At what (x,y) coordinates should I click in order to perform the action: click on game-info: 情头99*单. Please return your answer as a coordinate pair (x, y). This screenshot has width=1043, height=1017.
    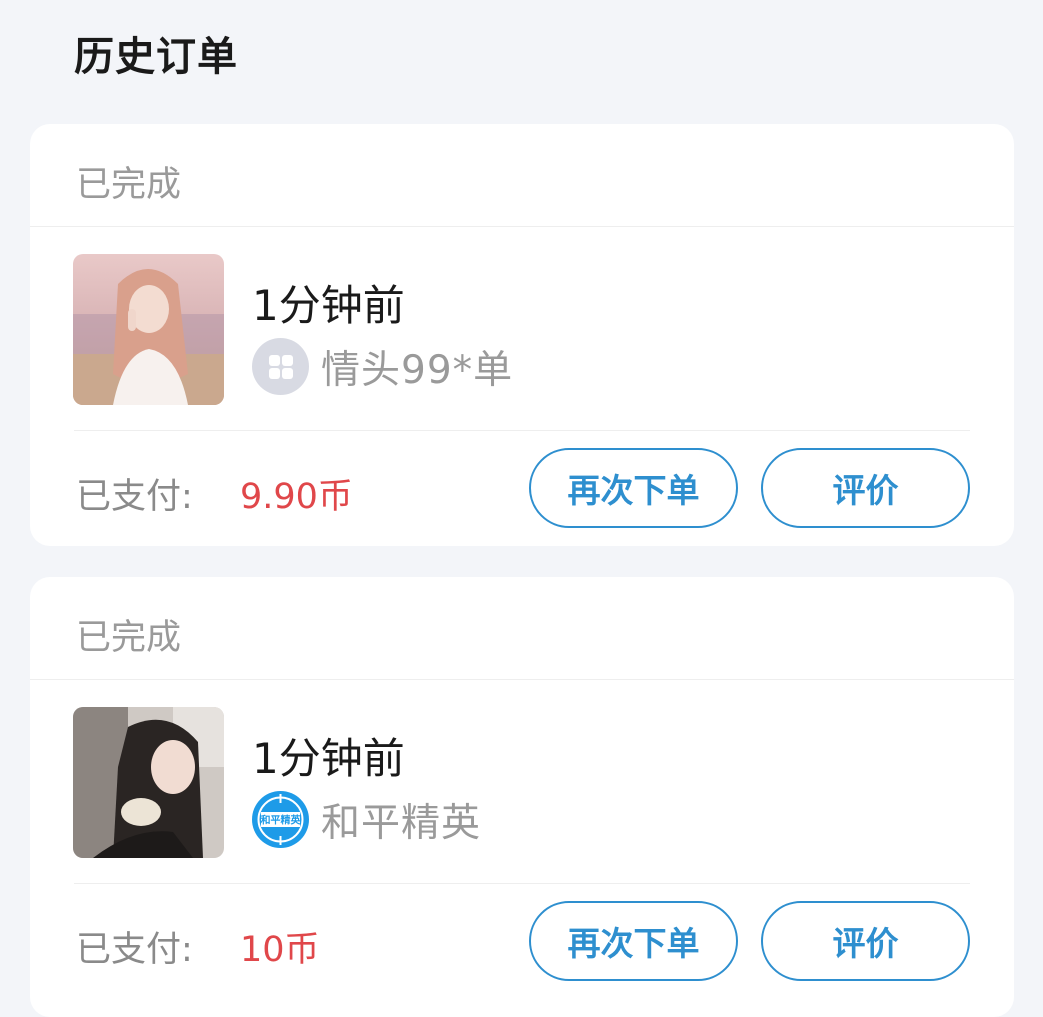
    Looking at the image, I should click on (382, 366).